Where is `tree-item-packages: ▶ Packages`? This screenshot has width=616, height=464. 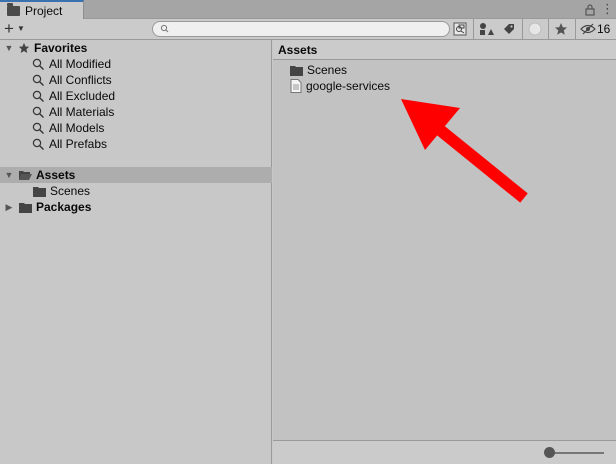
tree-item-packages: ▶ Packages is located at coordinates (136, 207).